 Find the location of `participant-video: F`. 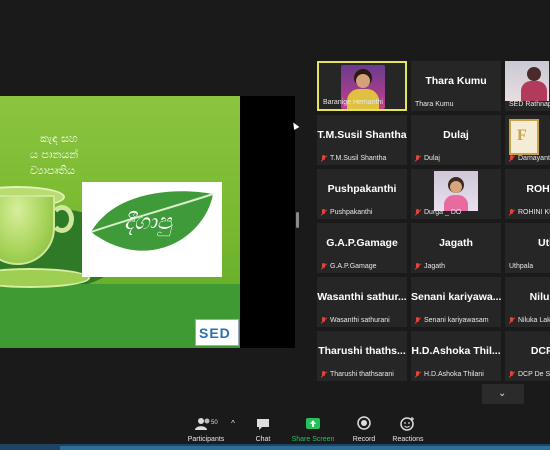

participant-video: F is located at coordinates (524, 137).